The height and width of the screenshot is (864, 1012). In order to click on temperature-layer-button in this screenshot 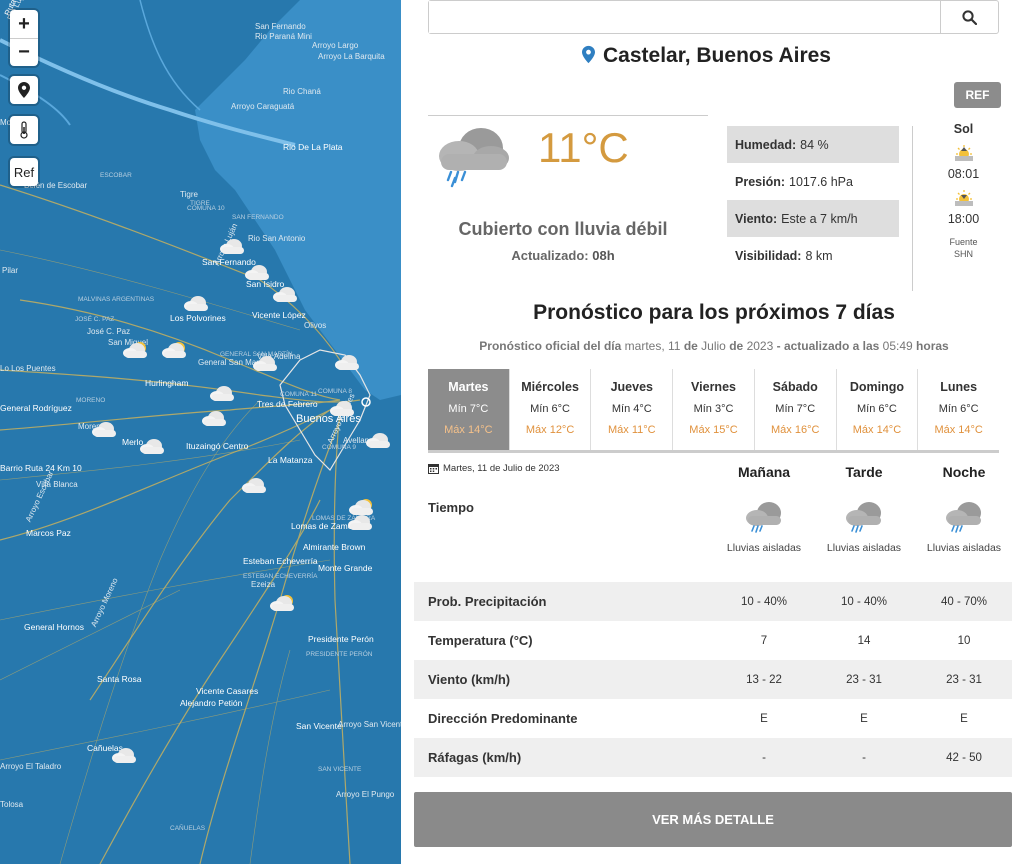, I will do `click(24, 130)`.